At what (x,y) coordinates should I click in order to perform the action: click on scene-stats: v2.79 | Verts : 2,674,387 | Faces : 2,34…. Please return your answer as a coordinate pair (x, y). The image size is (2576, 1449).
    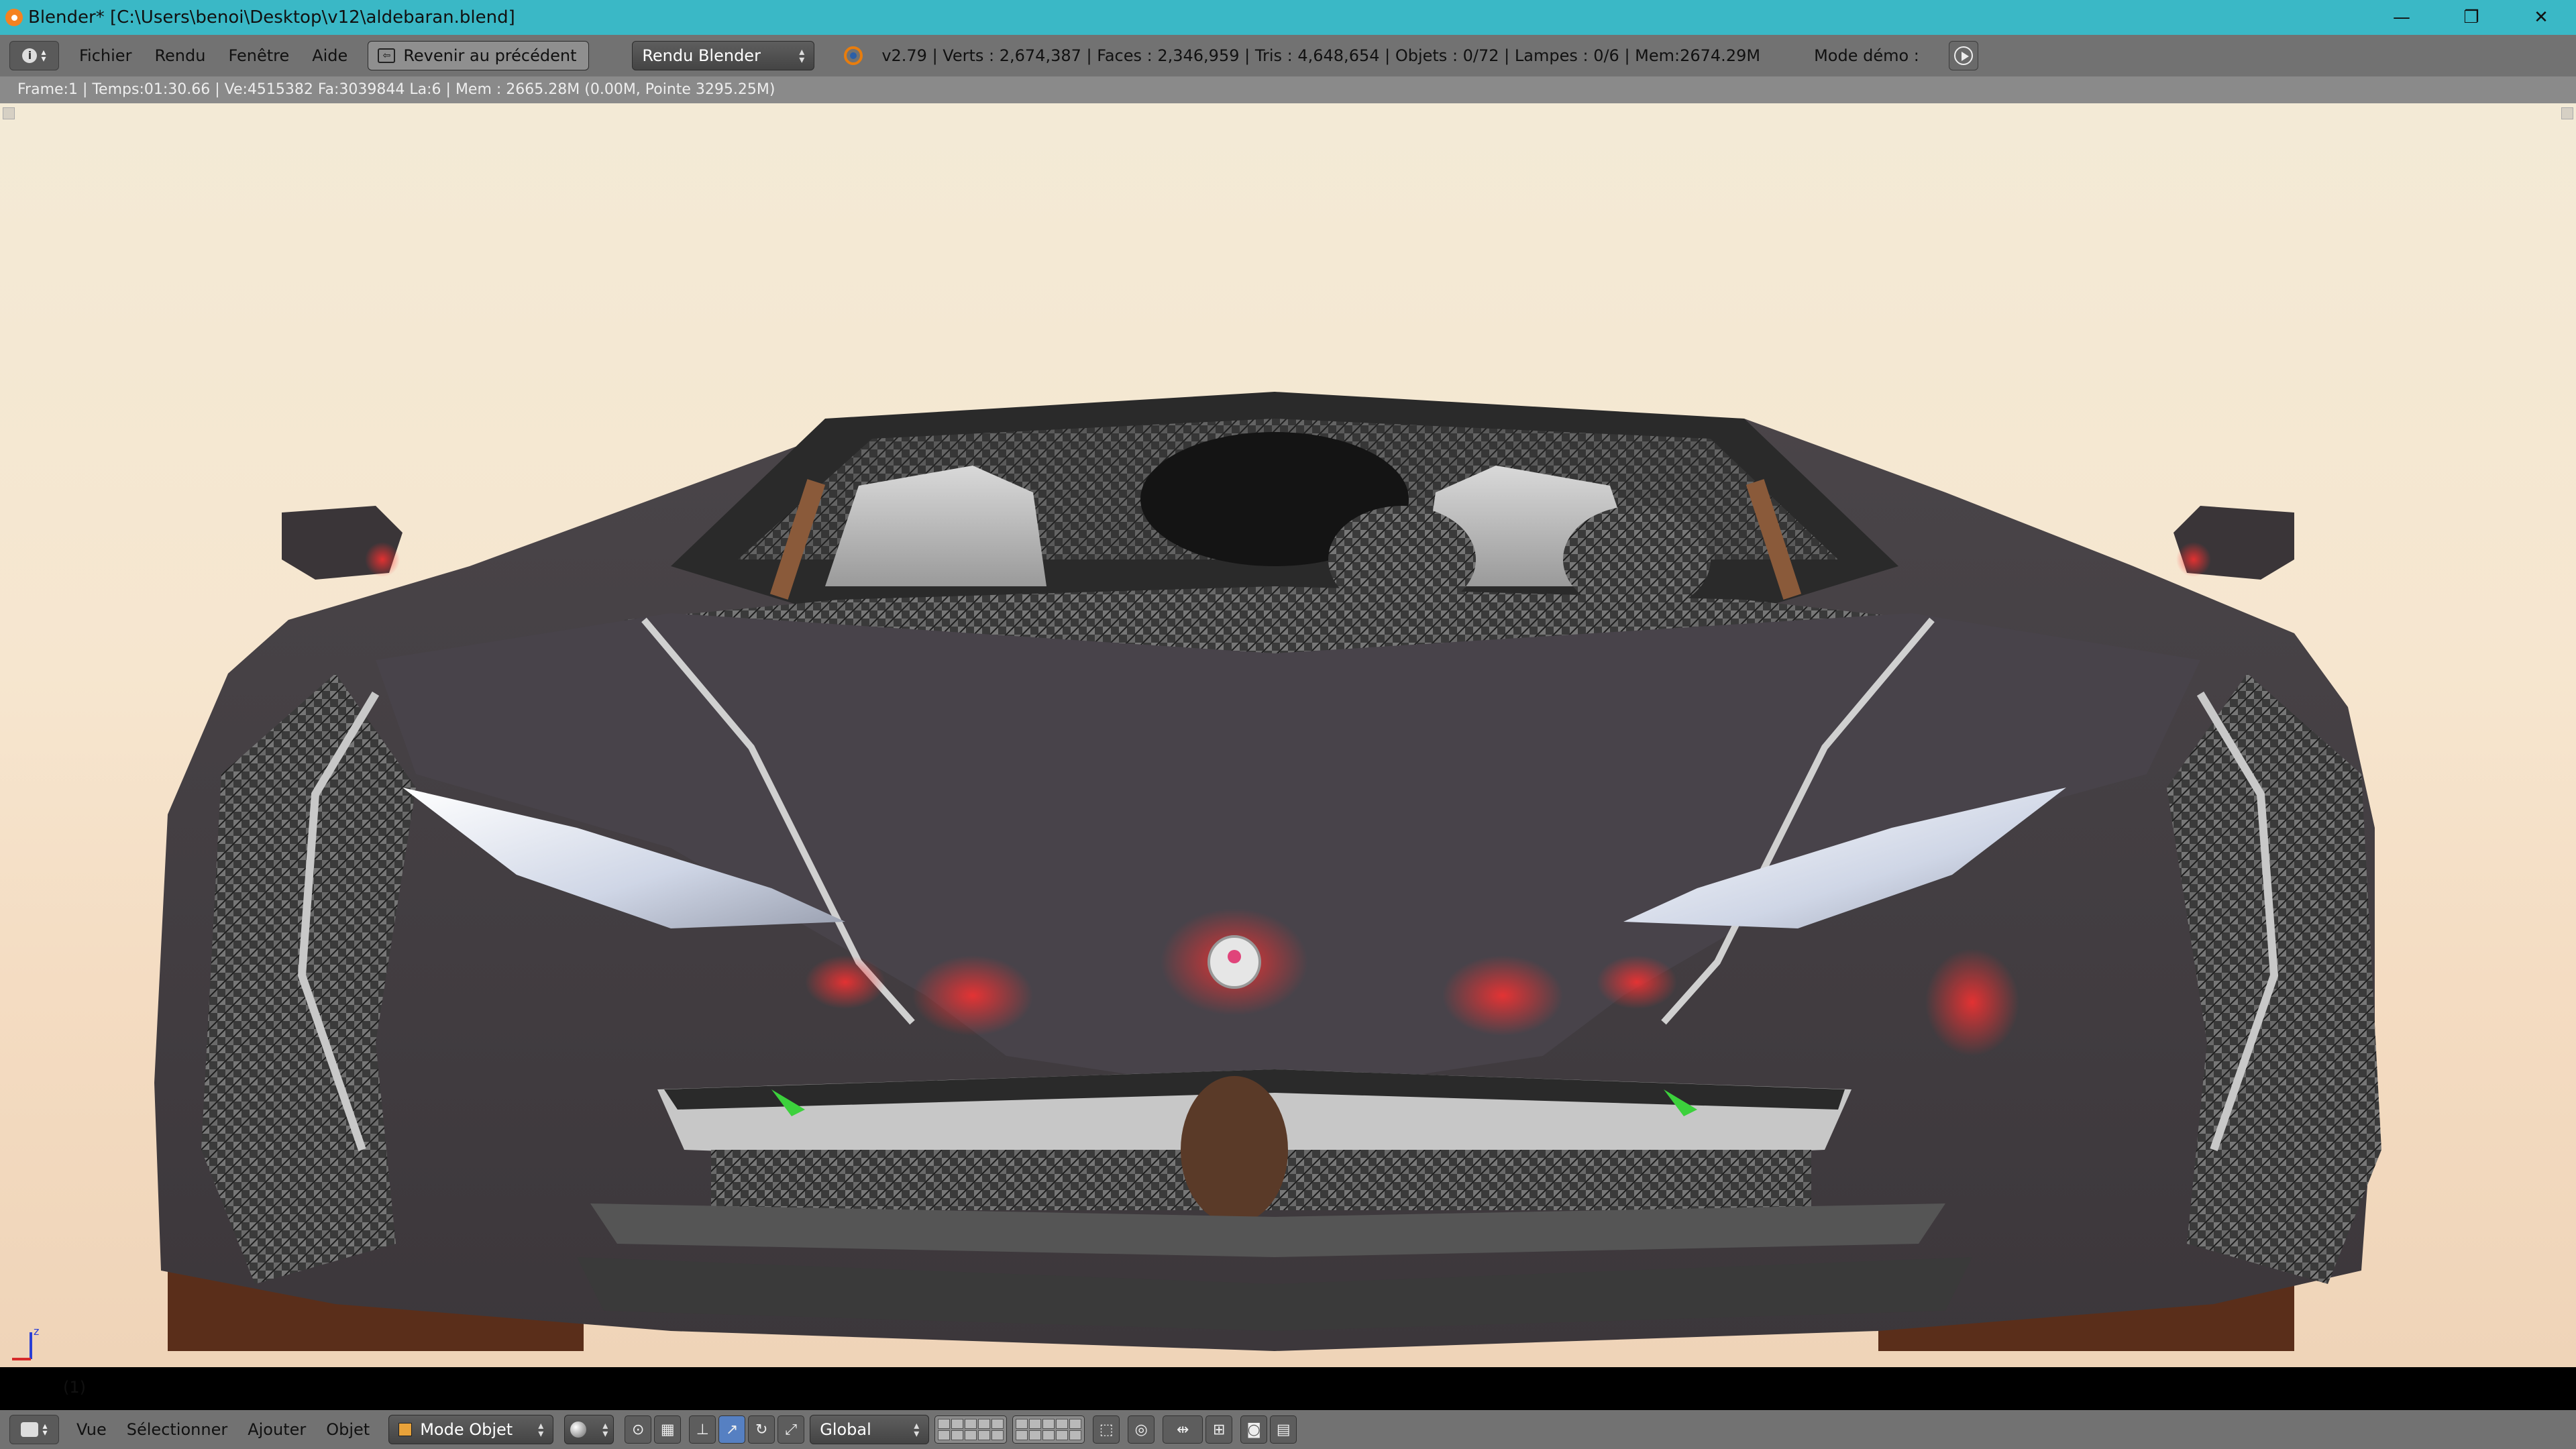
    Looking at the image, I should click on (1321, 55).